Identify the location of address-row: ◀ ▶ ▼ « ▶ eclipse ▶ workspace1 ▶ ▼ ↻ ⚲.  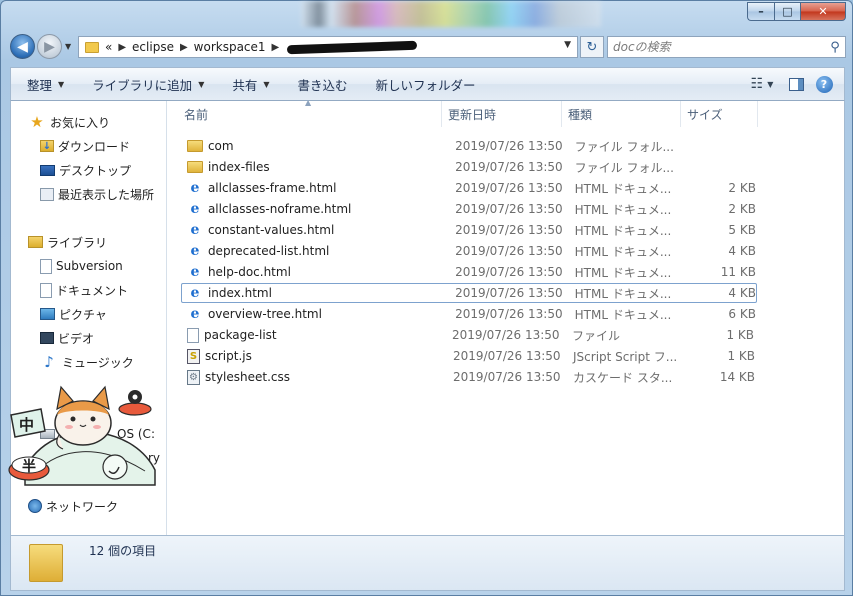
(427, 47).